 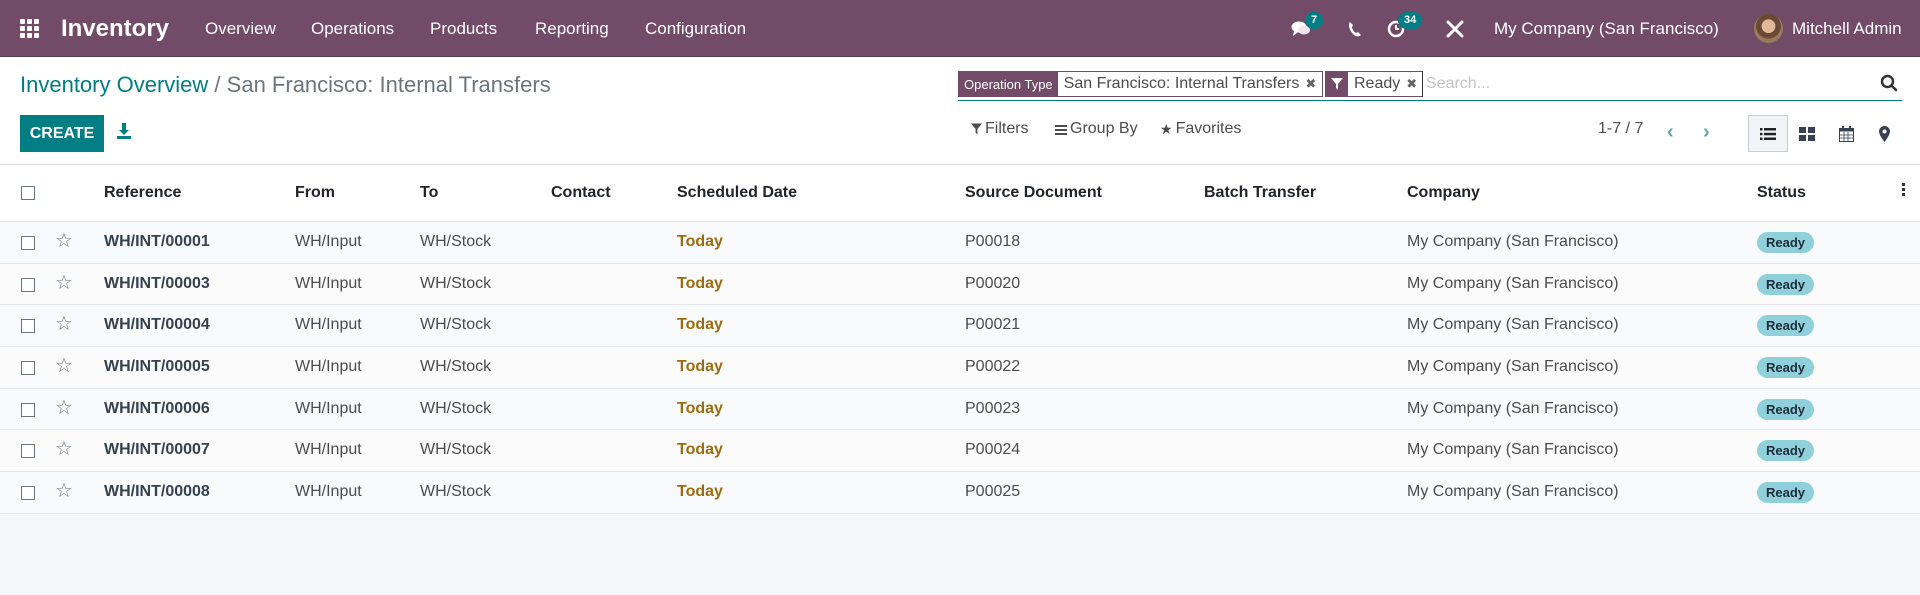 I want to click on menu-reporting: Reporting, so click(x=572, y=28).